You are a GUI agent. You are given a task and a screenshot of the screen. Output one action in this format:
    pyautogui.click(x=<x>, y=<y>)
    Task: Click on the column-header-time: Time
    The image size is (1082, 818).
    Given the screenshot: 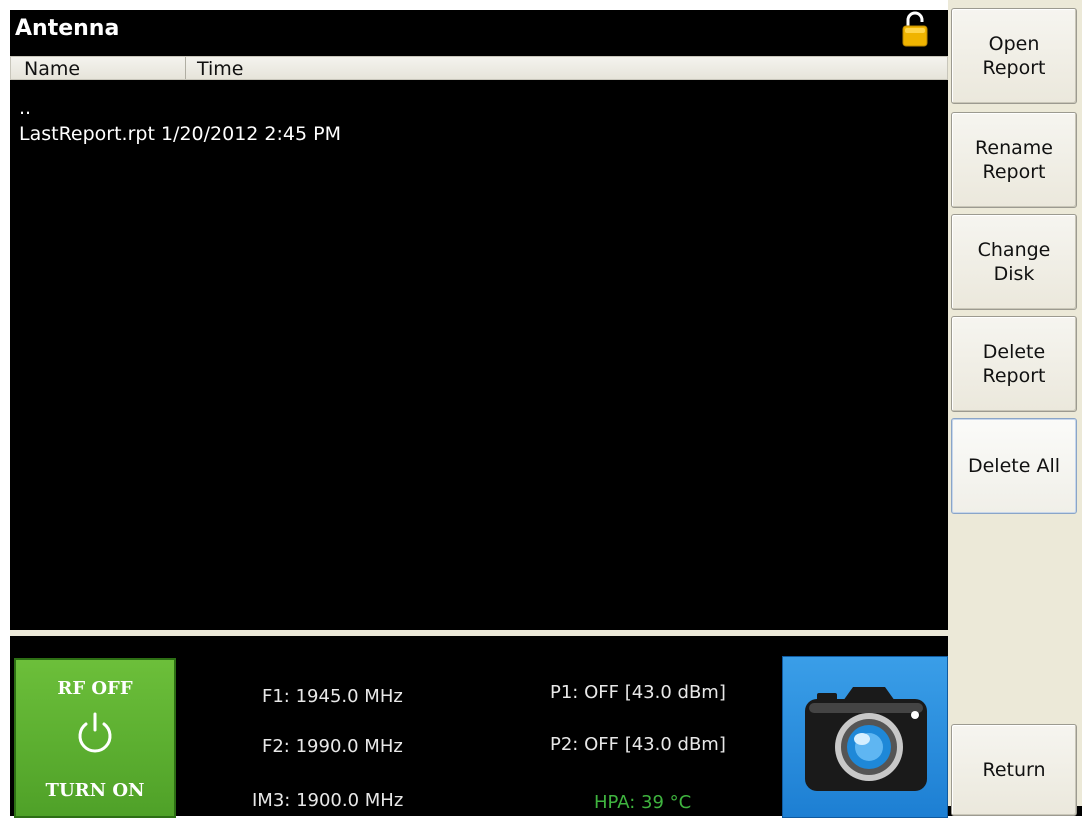 What is the action you would take?
    pyautogui.click(x=220, y=68)
    